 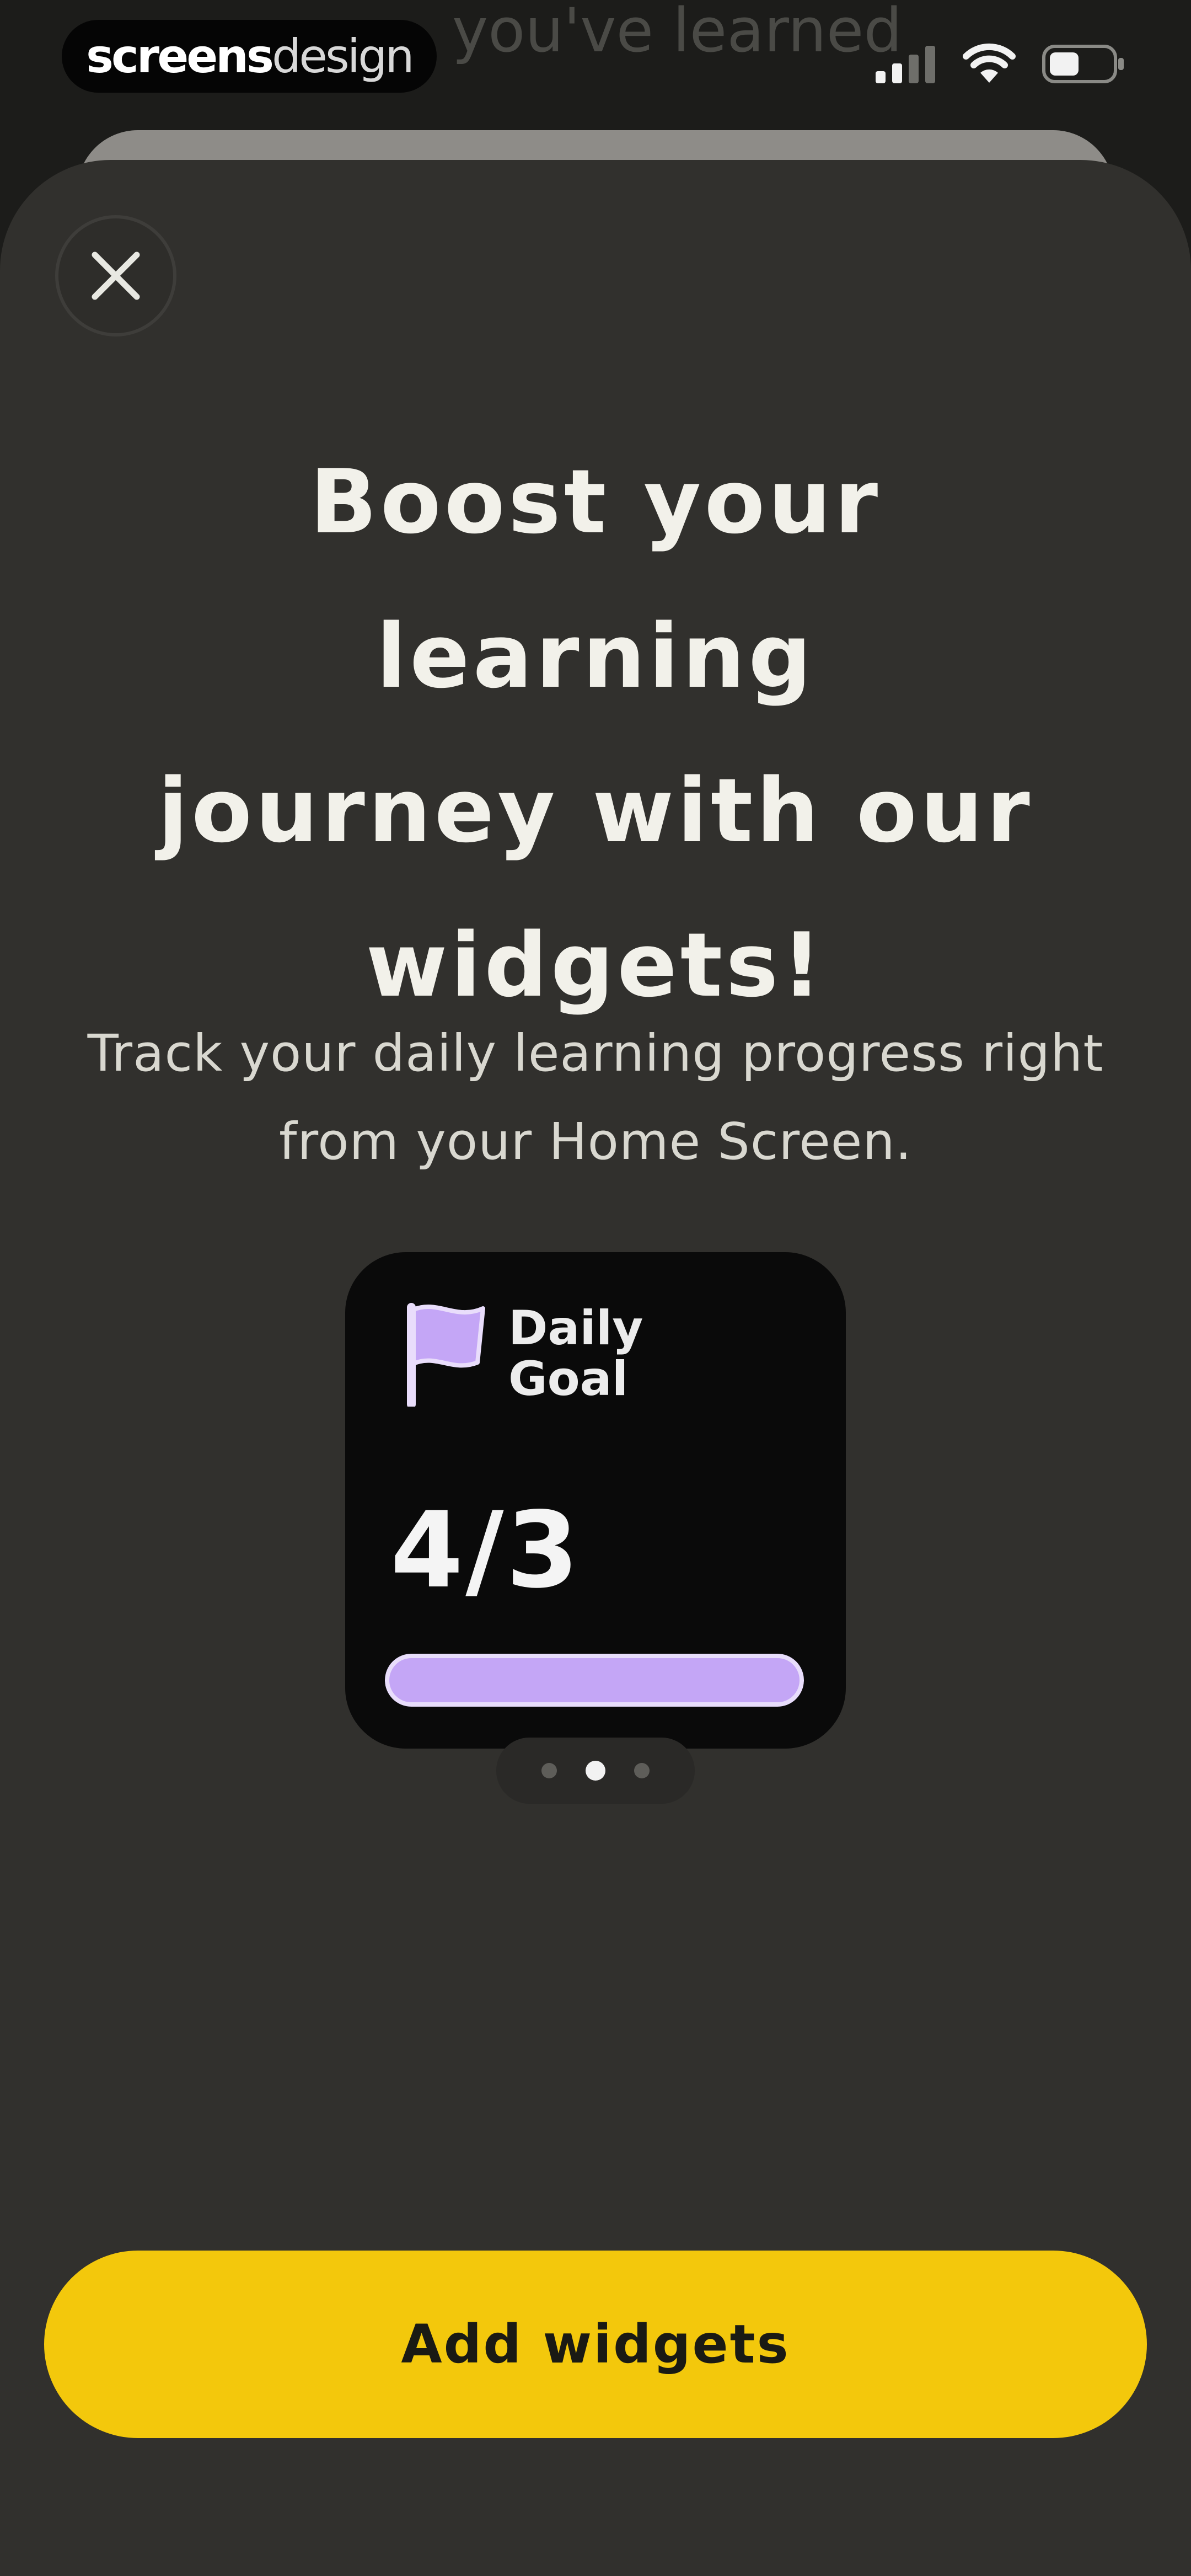 What do you see at coordinates (595, 1500) in the screenshot?
I see `daily-goal-widget-preview: Daily Goal 4/3` at bounding box center [595, 1500].